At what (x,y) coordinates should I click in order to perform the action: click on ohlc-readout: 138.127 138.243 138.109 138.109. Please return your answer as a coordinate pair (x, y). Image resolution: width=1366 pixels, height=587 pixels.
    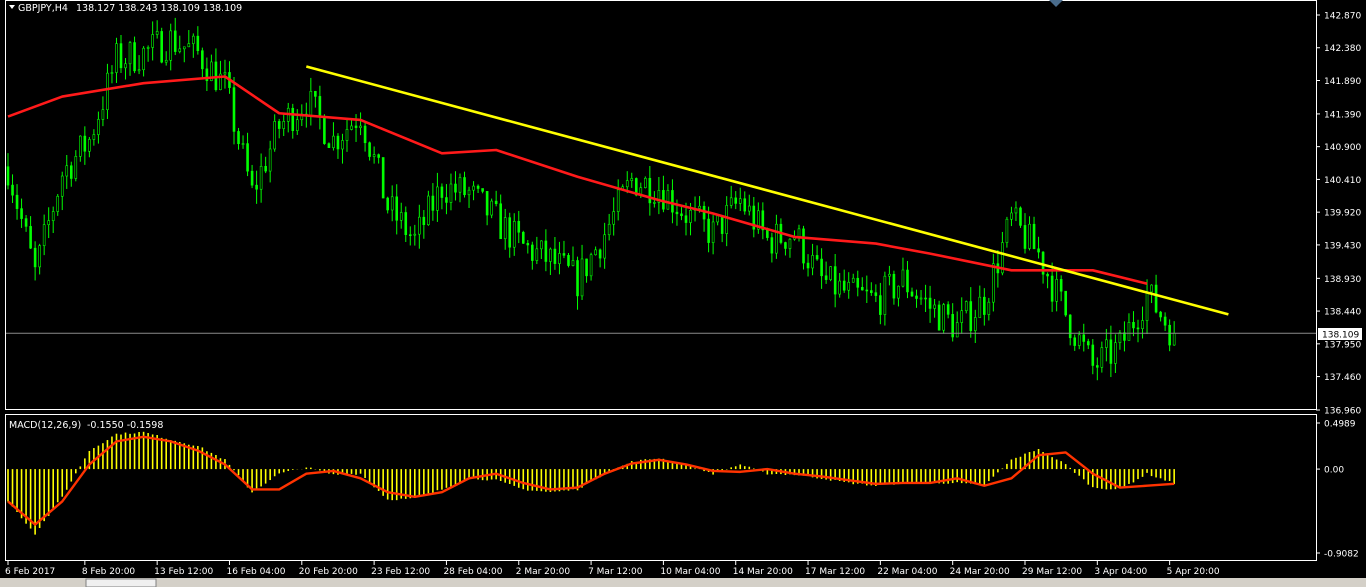
    Looking at the image, I should click on (159, 8).